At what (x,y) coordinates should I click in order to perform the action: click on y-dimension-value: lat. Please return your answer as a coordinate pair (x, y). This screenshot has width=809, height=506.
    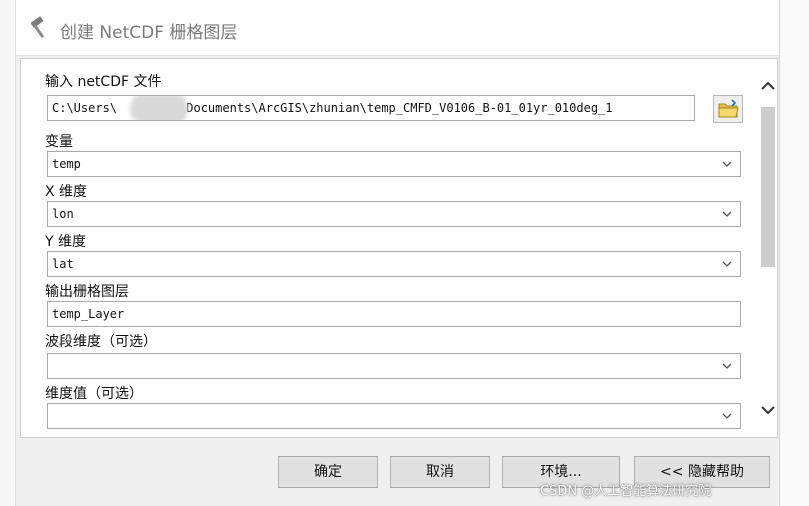
    Looking at the image, I should click on (63, 264).